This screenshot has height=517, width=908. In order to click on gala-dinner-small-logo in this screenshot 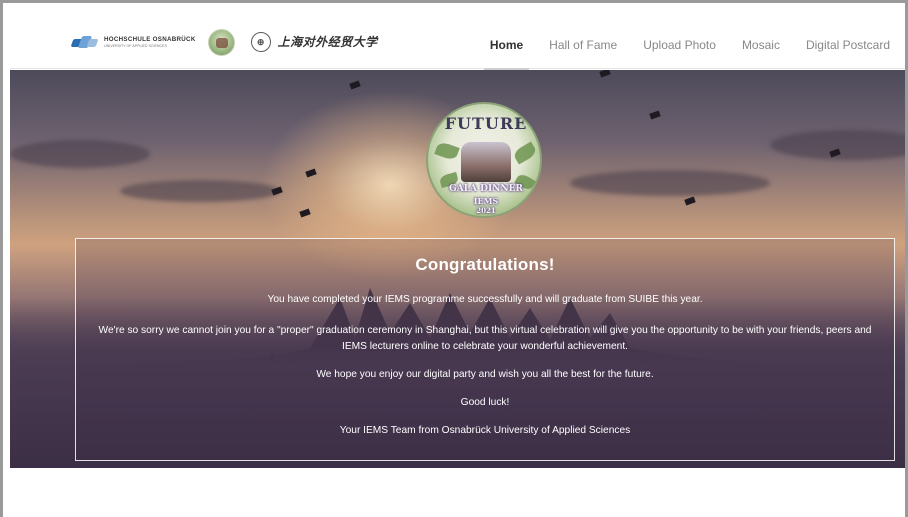, I will do `click(221, 42)`.